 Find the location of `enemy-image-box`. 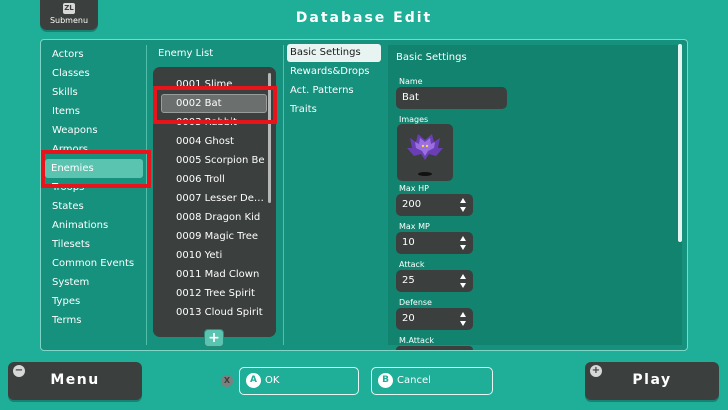

enemy-image-box is located at coordinates (425, 152).